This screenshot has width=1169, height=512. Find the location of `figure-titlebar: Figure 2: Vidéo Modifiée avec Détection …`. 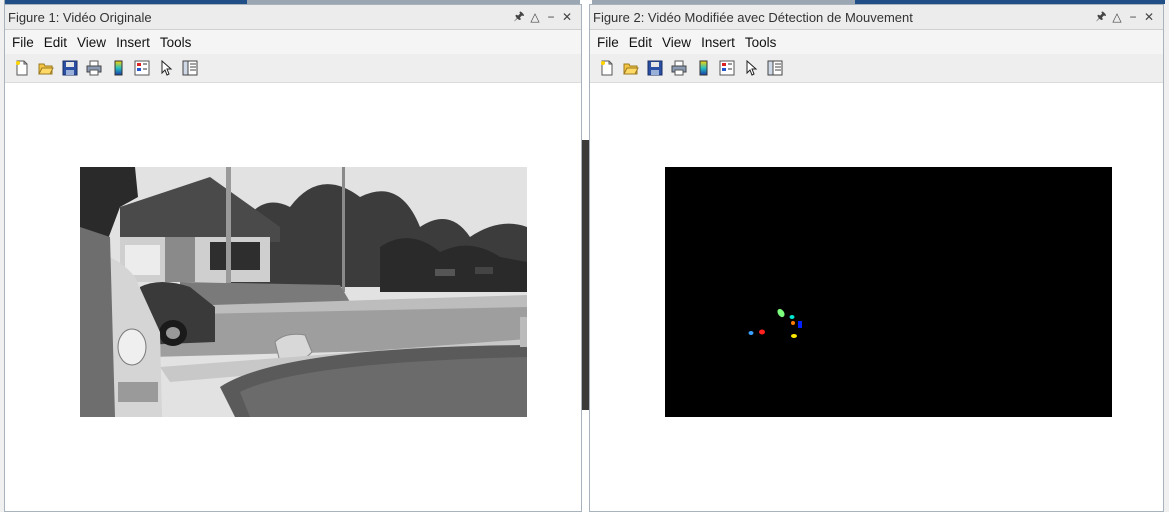

figure-titlebar: Figure 2: Vidéo Modifiée avec Détection … is located at coordinates (876, 17).